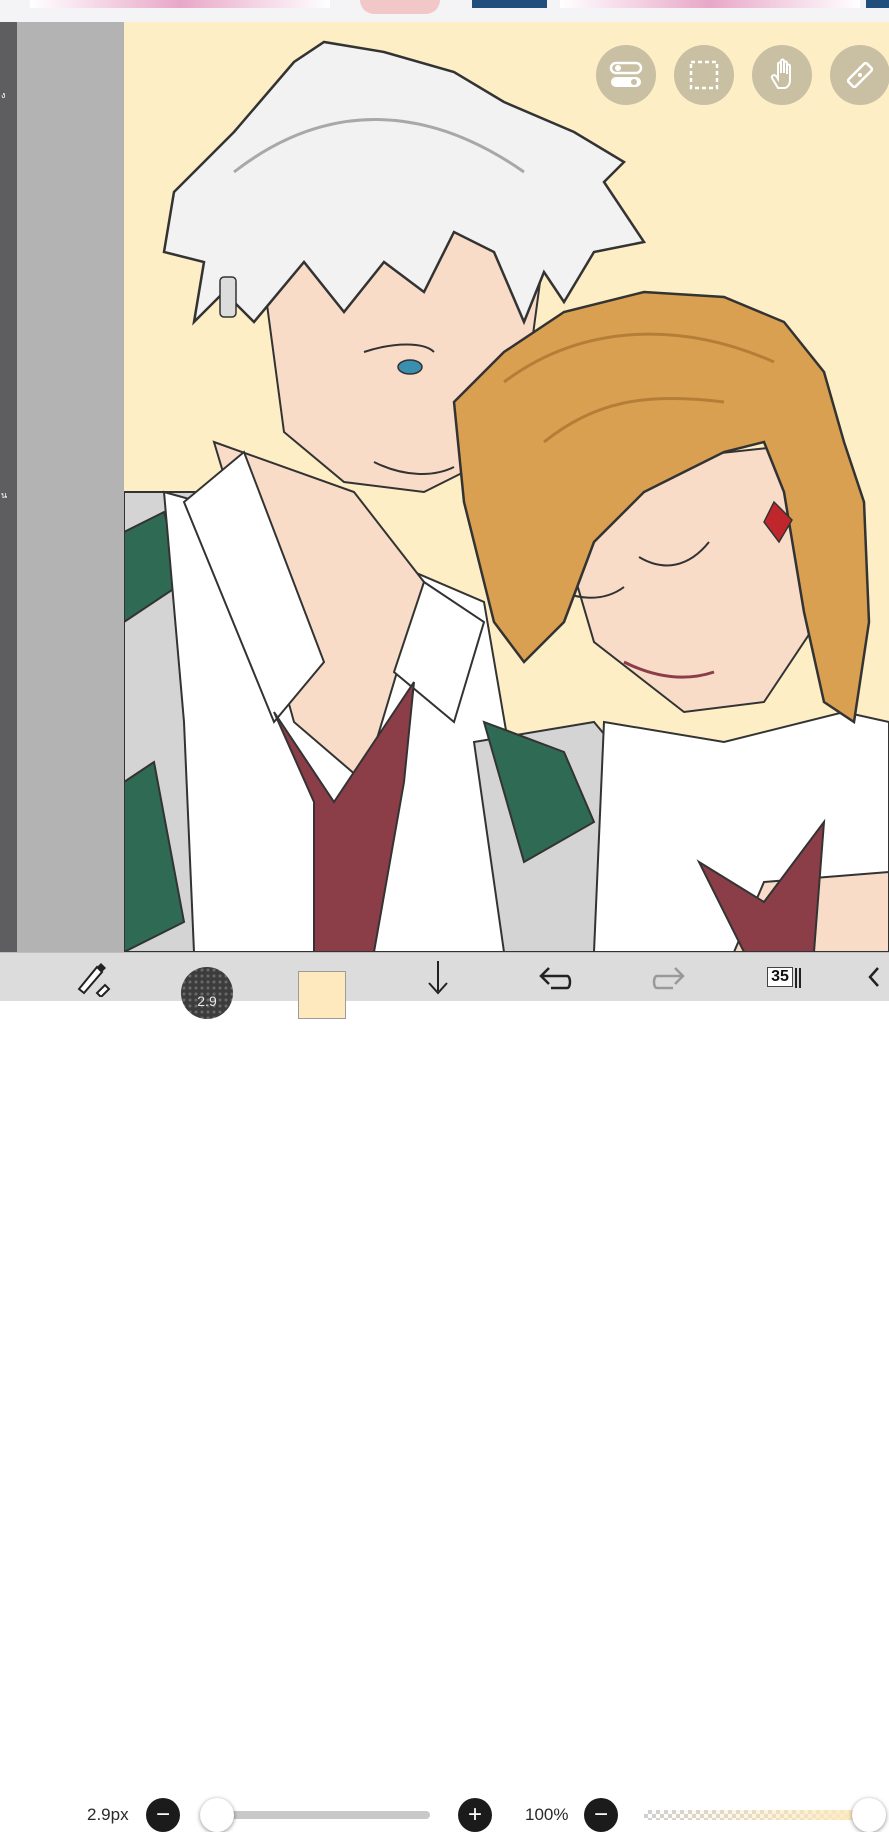  What do you see at coordinates (108, 1814) in the screenshot?
I see `brush-size-label: 2.9px` at bounding box center [108, 1814].